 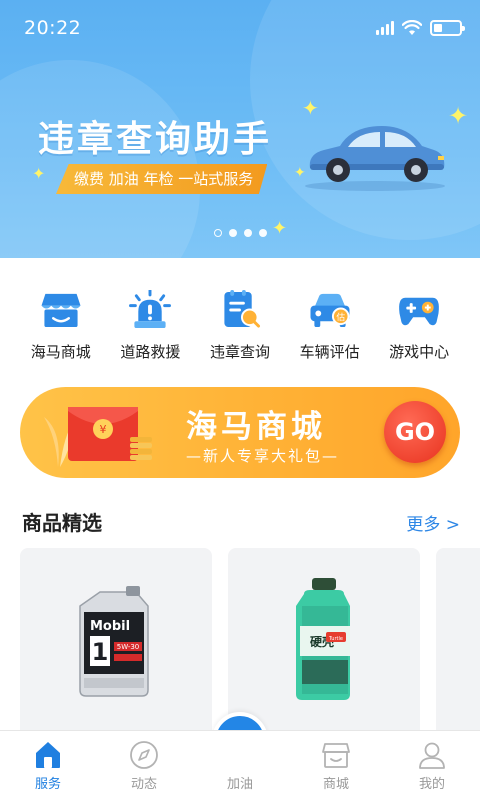 What do you see at coordinates (335, 639) in the screenshot?
I see `product-badge: Turtle` at bounding box center [335, 639].